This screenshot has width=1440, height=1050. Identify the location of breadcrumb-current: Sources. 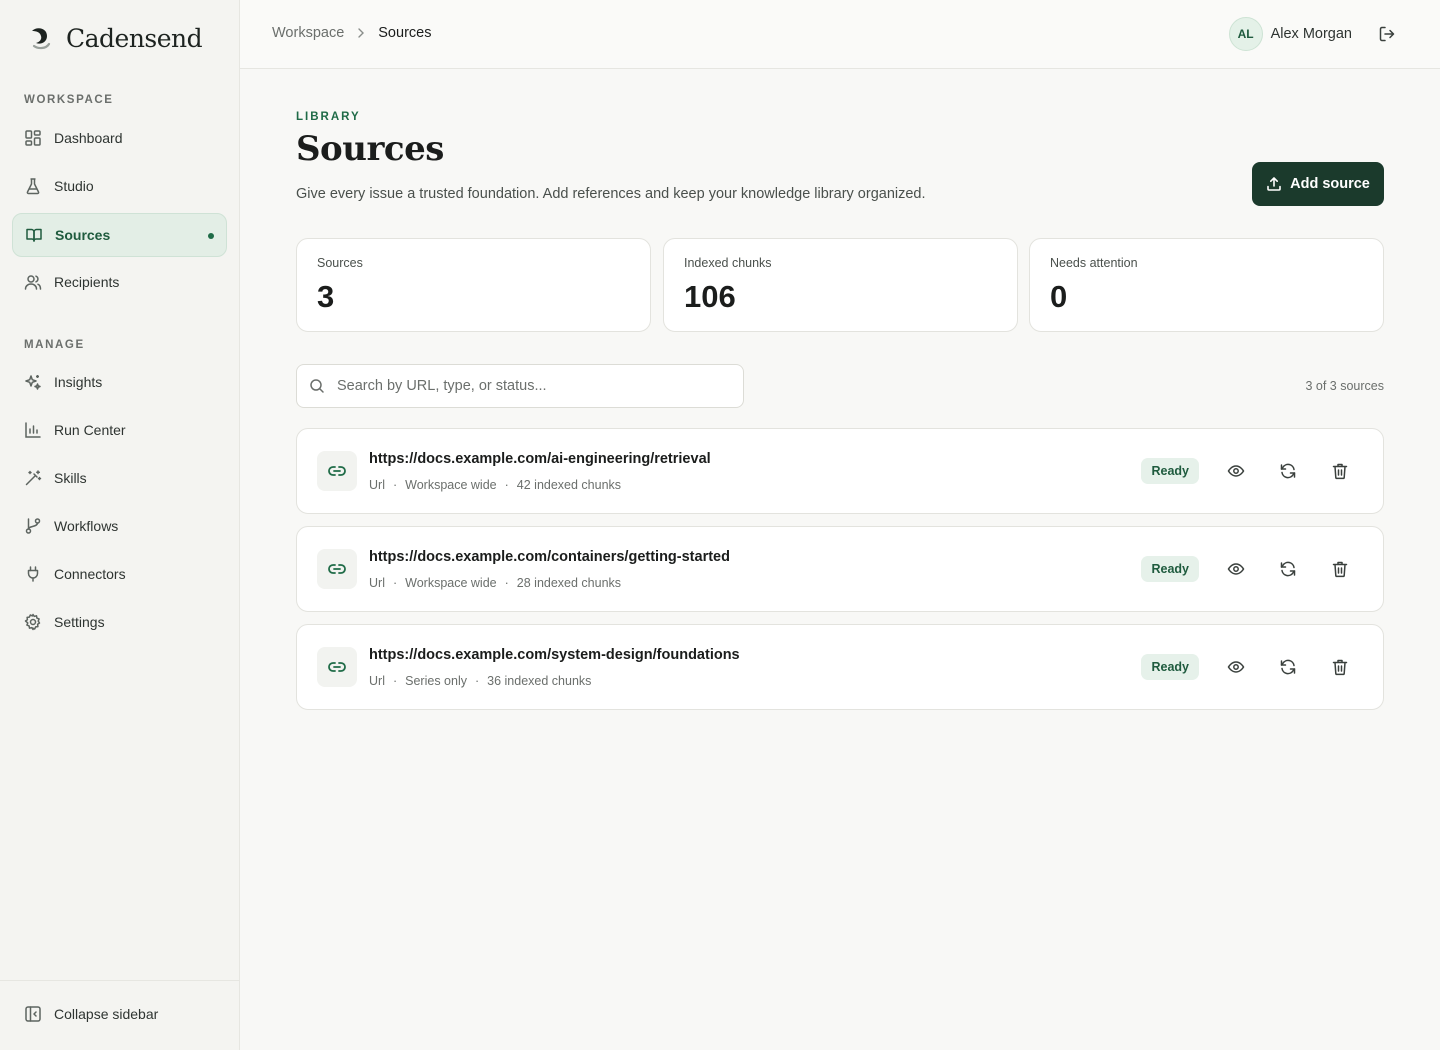
(405, 33).